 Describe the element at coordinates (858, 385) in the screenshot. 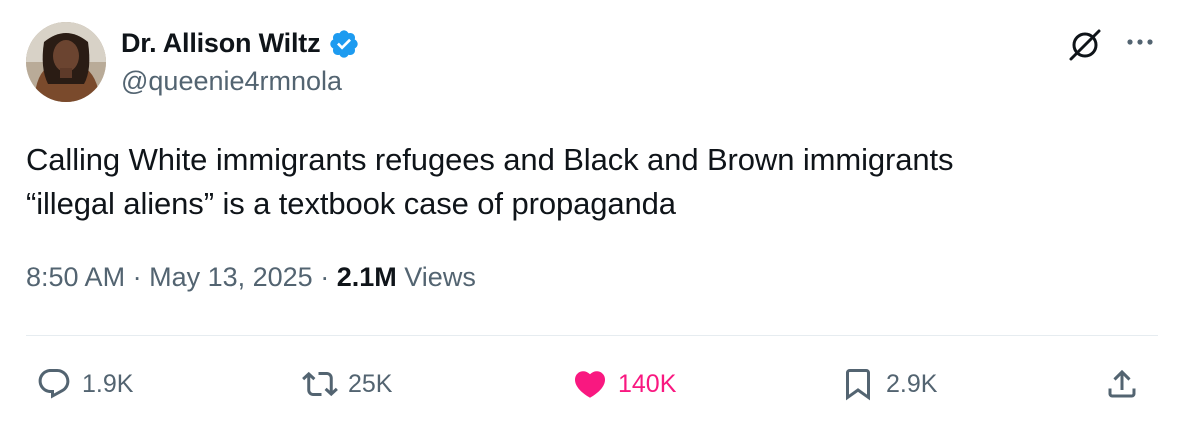

I see `bookmark-icon` at that location.